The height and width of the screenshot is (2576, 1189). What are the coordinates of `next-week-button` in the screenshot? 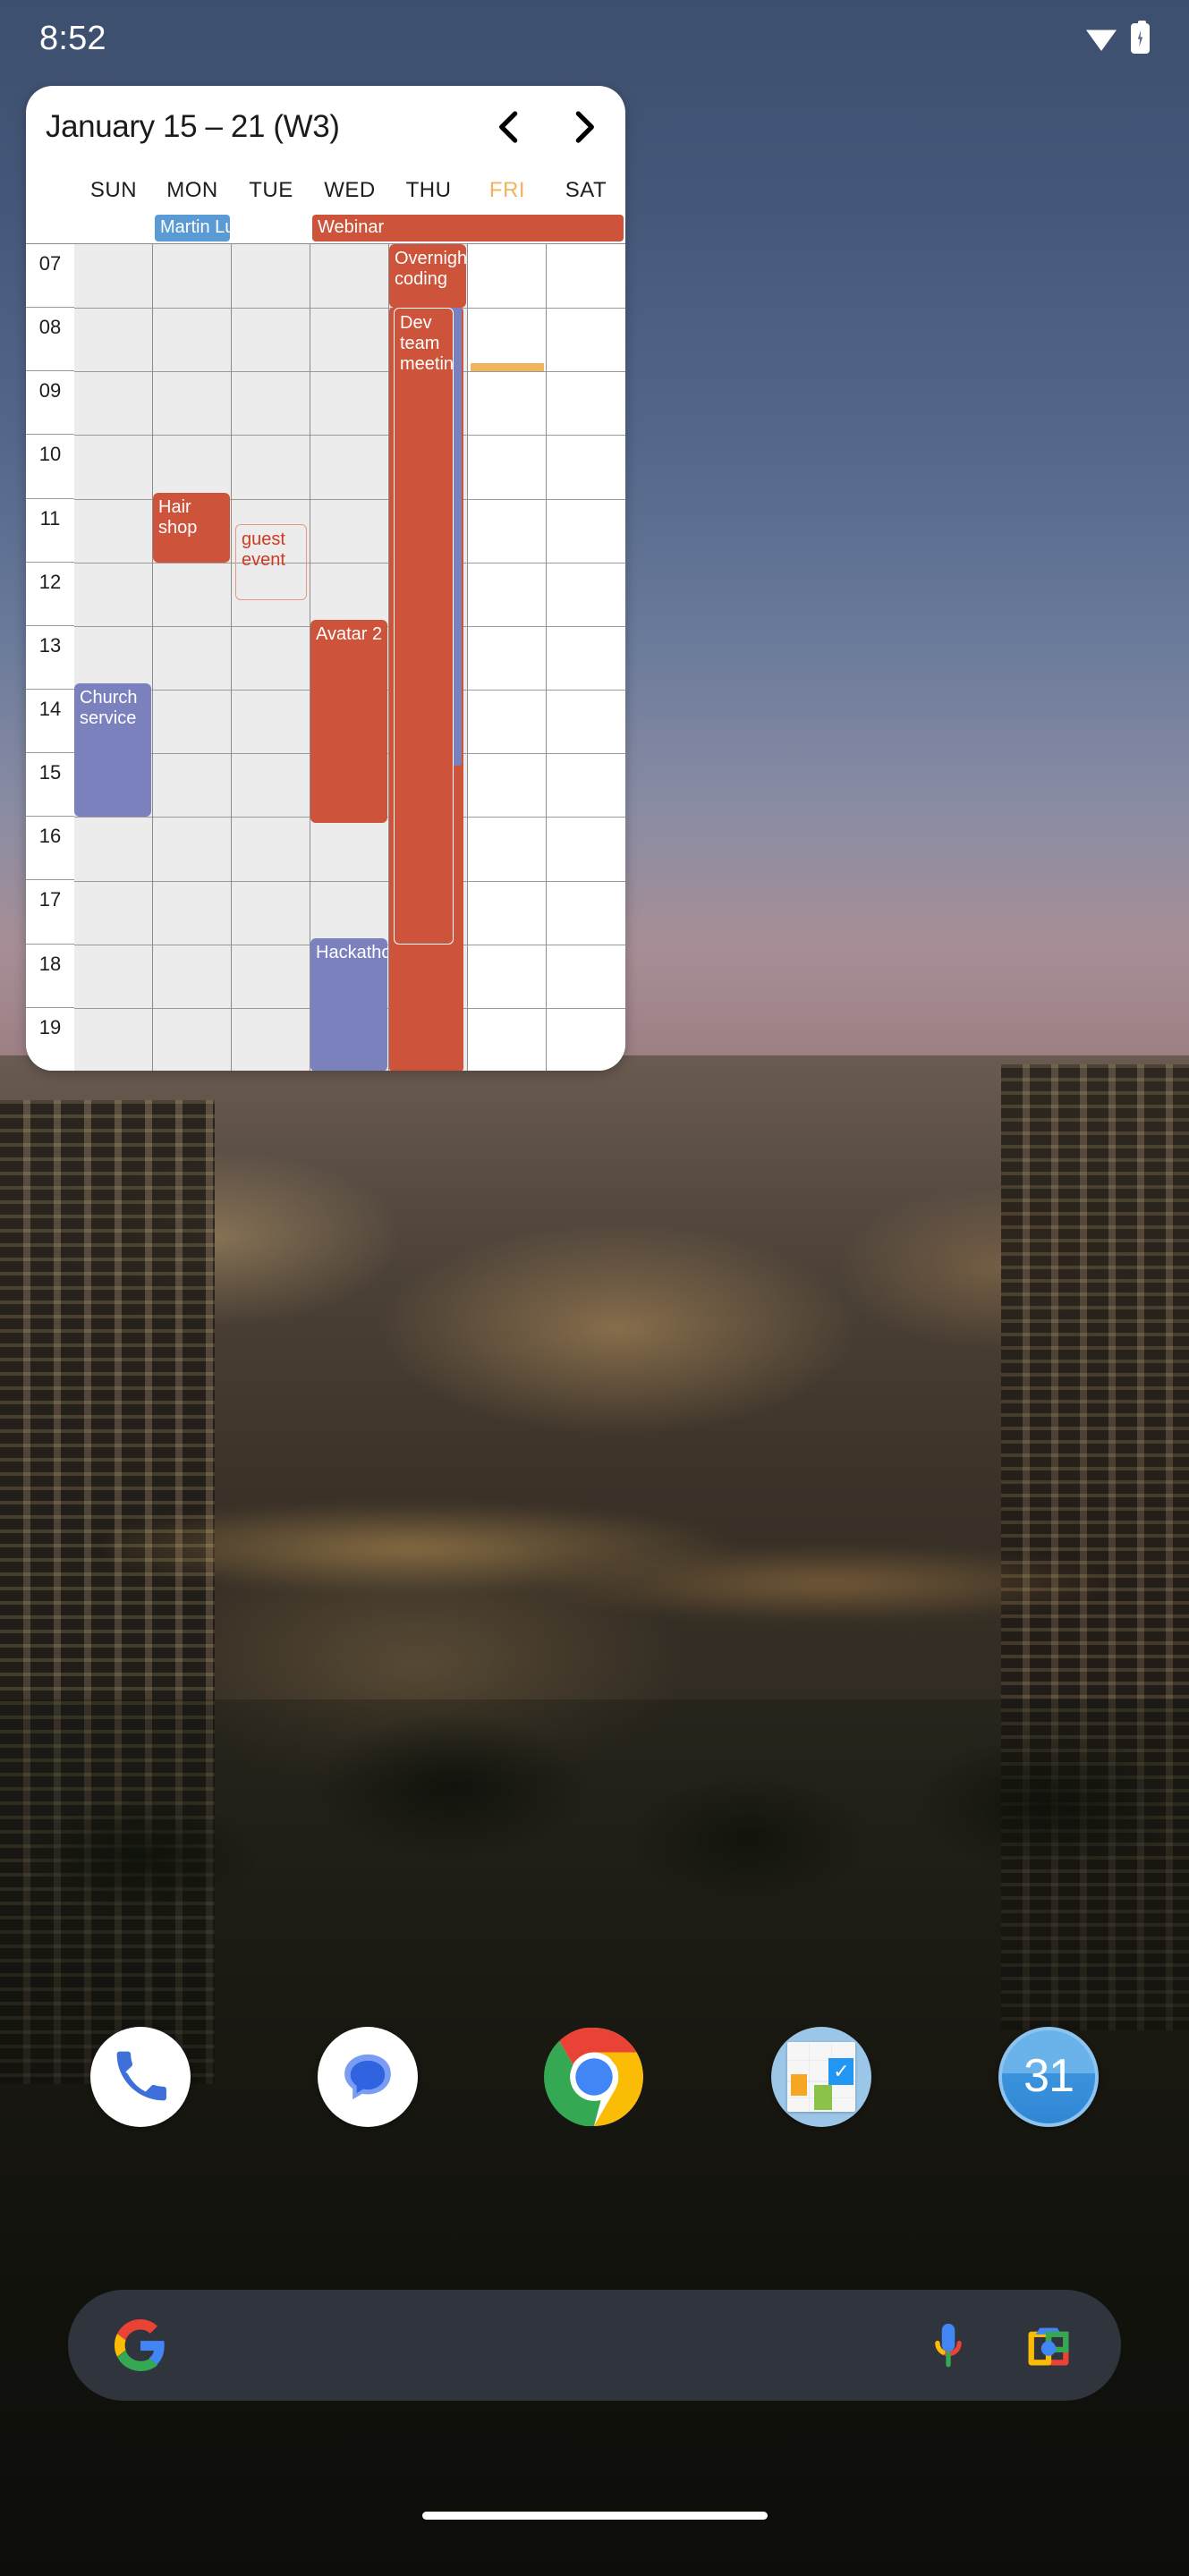 It's located at (584, 127).